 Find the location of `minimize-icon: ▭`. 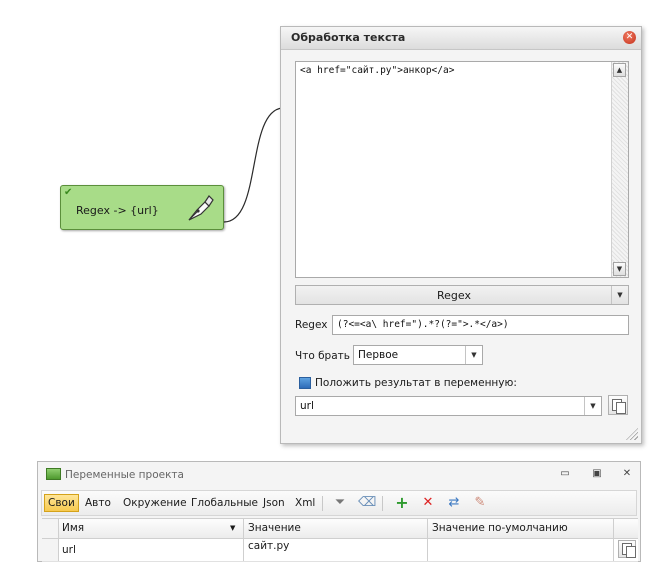

minimize-icon: ▭ is located at coordinates (565, 474).